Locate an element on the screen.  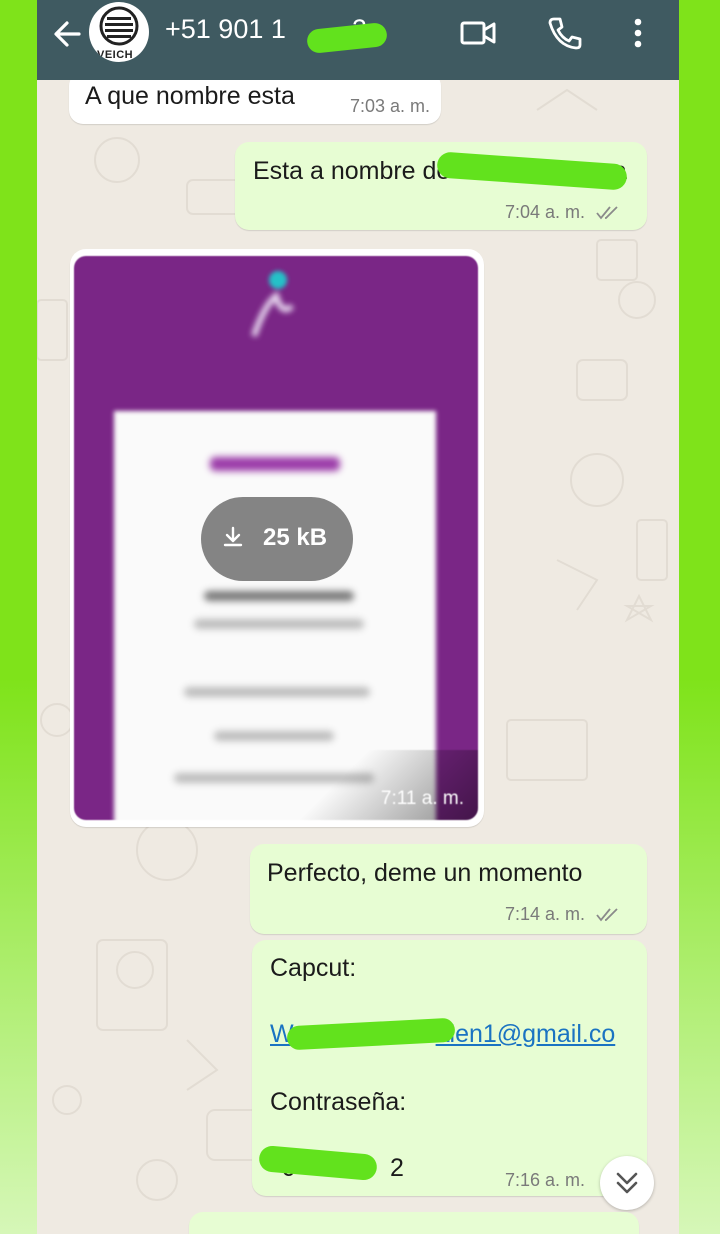
message-time: 7:14 a. m. is located at coordinates (563, 914).